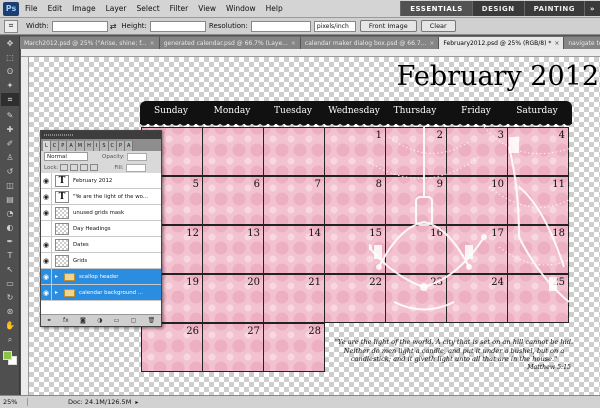 The height and width of the screenshot is (408, 600). I want to click on menu-view: View, so click(207, 8).